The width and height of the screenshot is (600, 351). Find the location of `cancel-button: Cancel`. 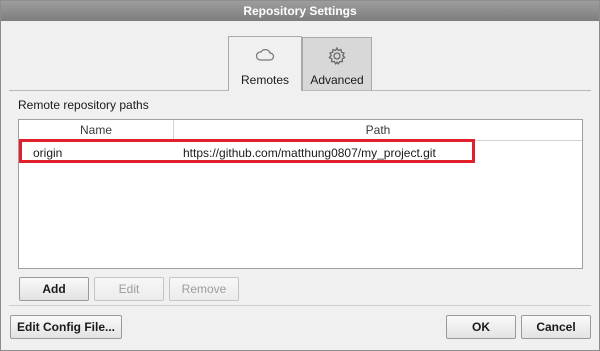

cancel-button: Cancel is located at coordinates (556, 327).